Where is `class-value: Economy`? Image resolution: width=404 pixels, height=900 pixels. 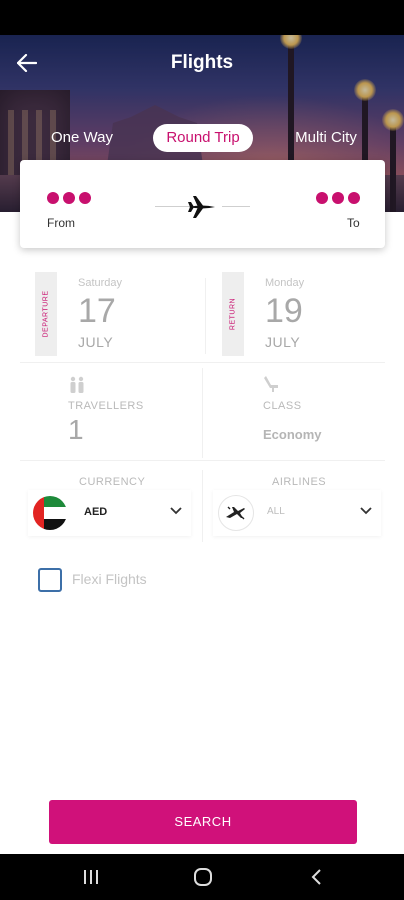 class-value: Economy is located at coordinates (292, 434).